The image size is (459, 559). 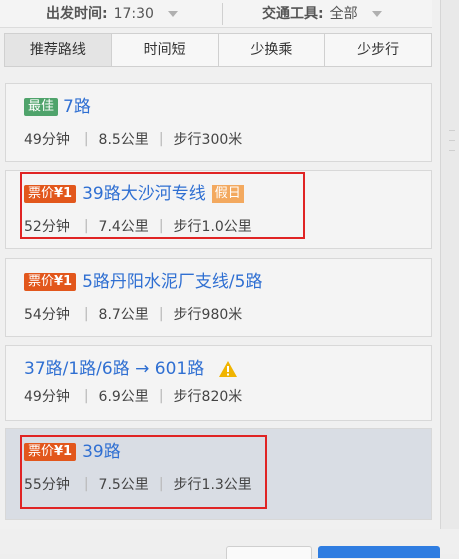 I want to click on transport-filter: 交通工具: 全部, so click(x=322, y=14).